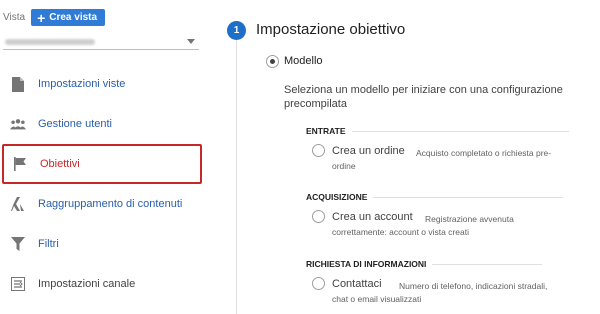  Describe the element at coordinates (48, 244) in the screenshot. I see `sidebar-item-label: Filtri` at that location.